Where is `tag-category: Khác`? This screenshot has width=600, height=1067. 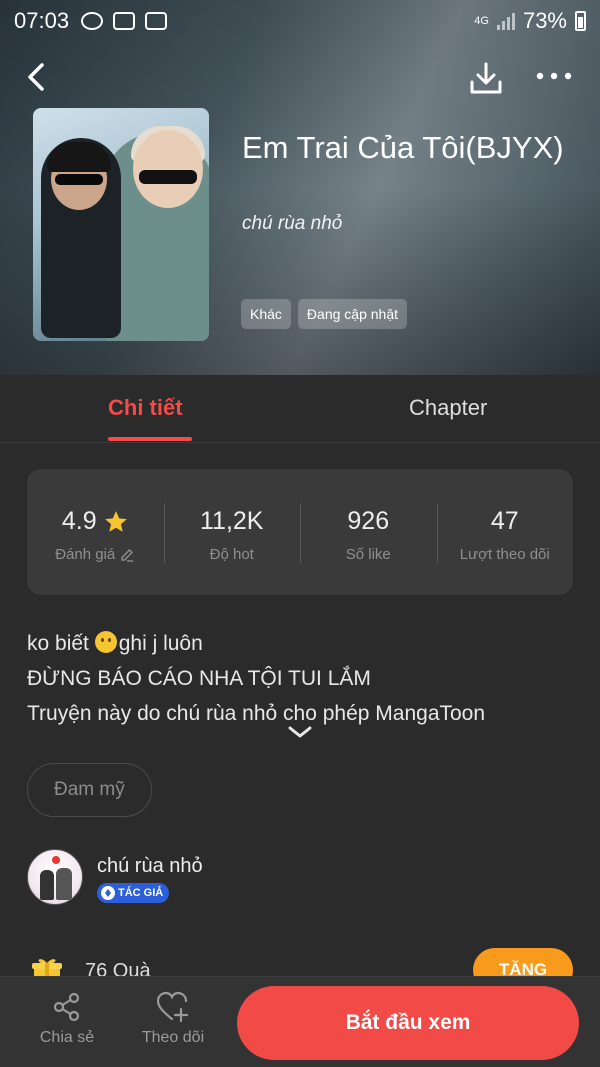 tag-category: Khác is located at coordinates (266, 314).